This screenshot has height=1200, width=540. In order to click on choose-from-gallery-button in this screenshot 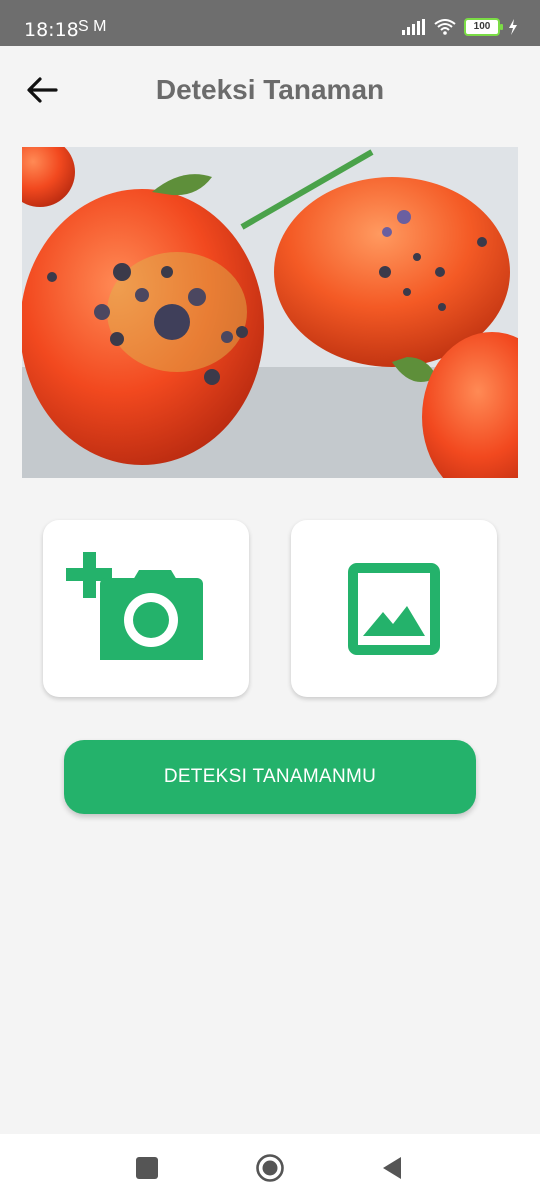, I will do `click(394, 608)`.